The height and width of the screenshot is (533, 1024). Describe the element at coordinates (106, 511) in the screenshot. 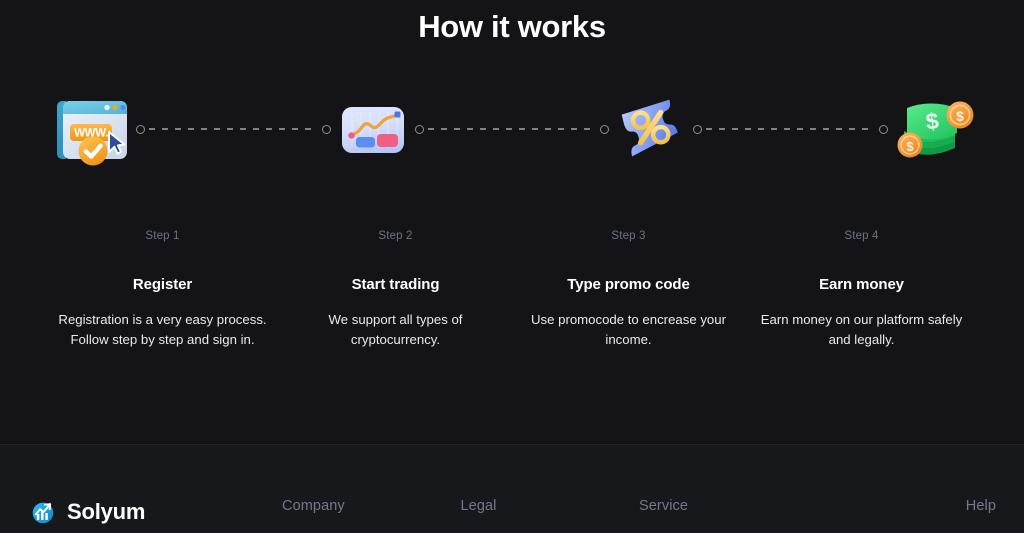

I see `brand-name: Solyum` at that location.